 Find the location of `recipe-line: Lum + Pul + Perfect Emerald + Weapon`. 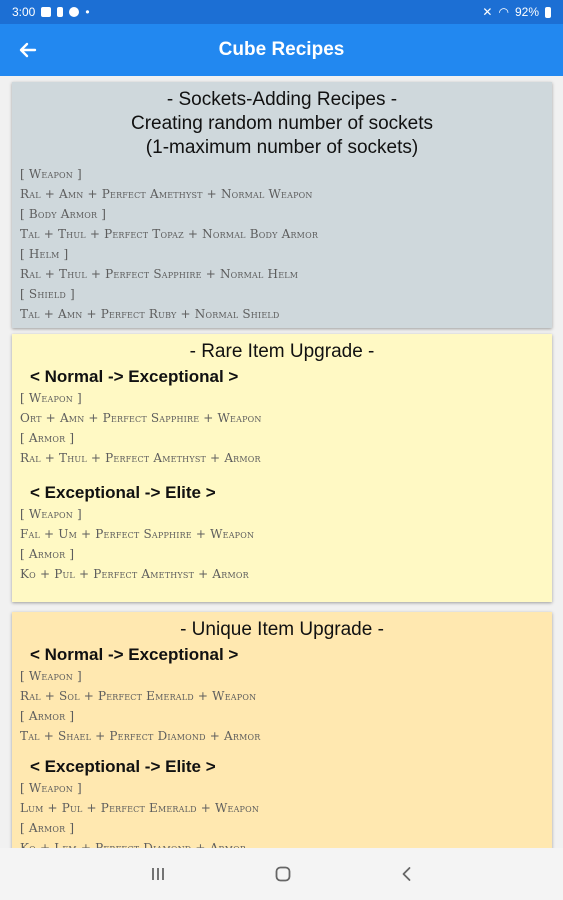

recipe-line: Lum + Pul + Perfect Emerald + Weapon is located at coordinates (140, 808).